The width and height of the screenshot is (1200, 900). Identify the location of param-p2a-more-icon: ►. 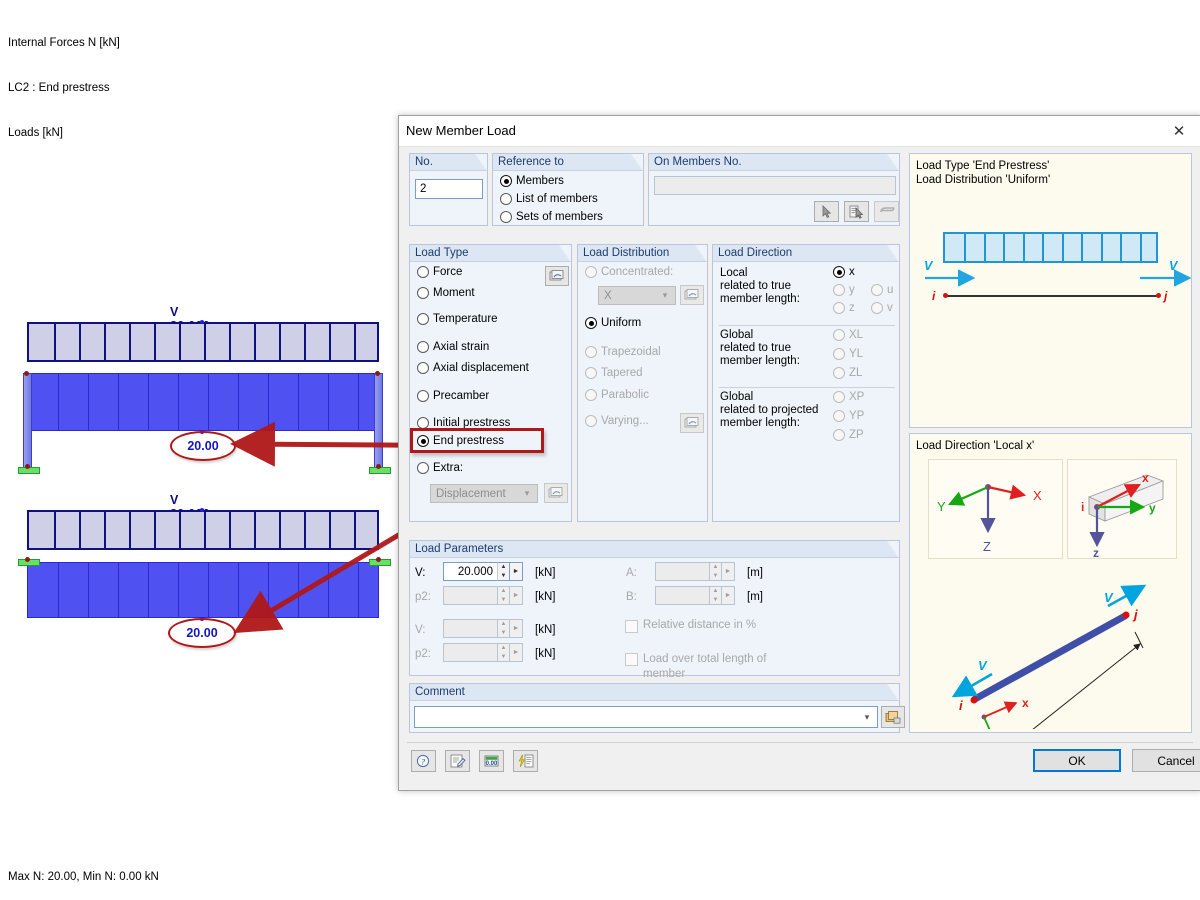
(516, 595).